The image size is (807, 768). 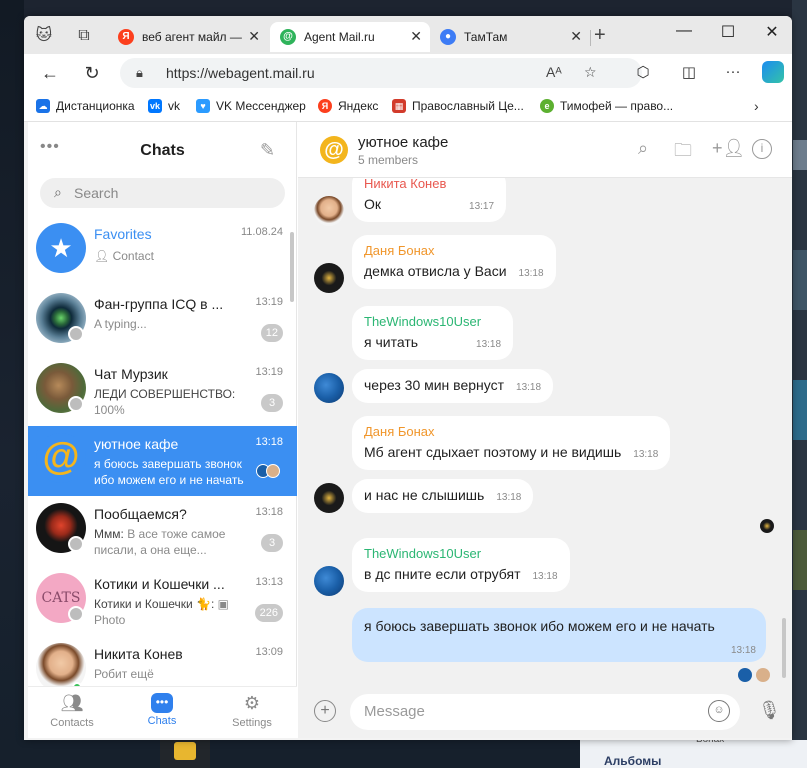 I want to click on maximize-icon: ☐, so click(x=728, y=32).